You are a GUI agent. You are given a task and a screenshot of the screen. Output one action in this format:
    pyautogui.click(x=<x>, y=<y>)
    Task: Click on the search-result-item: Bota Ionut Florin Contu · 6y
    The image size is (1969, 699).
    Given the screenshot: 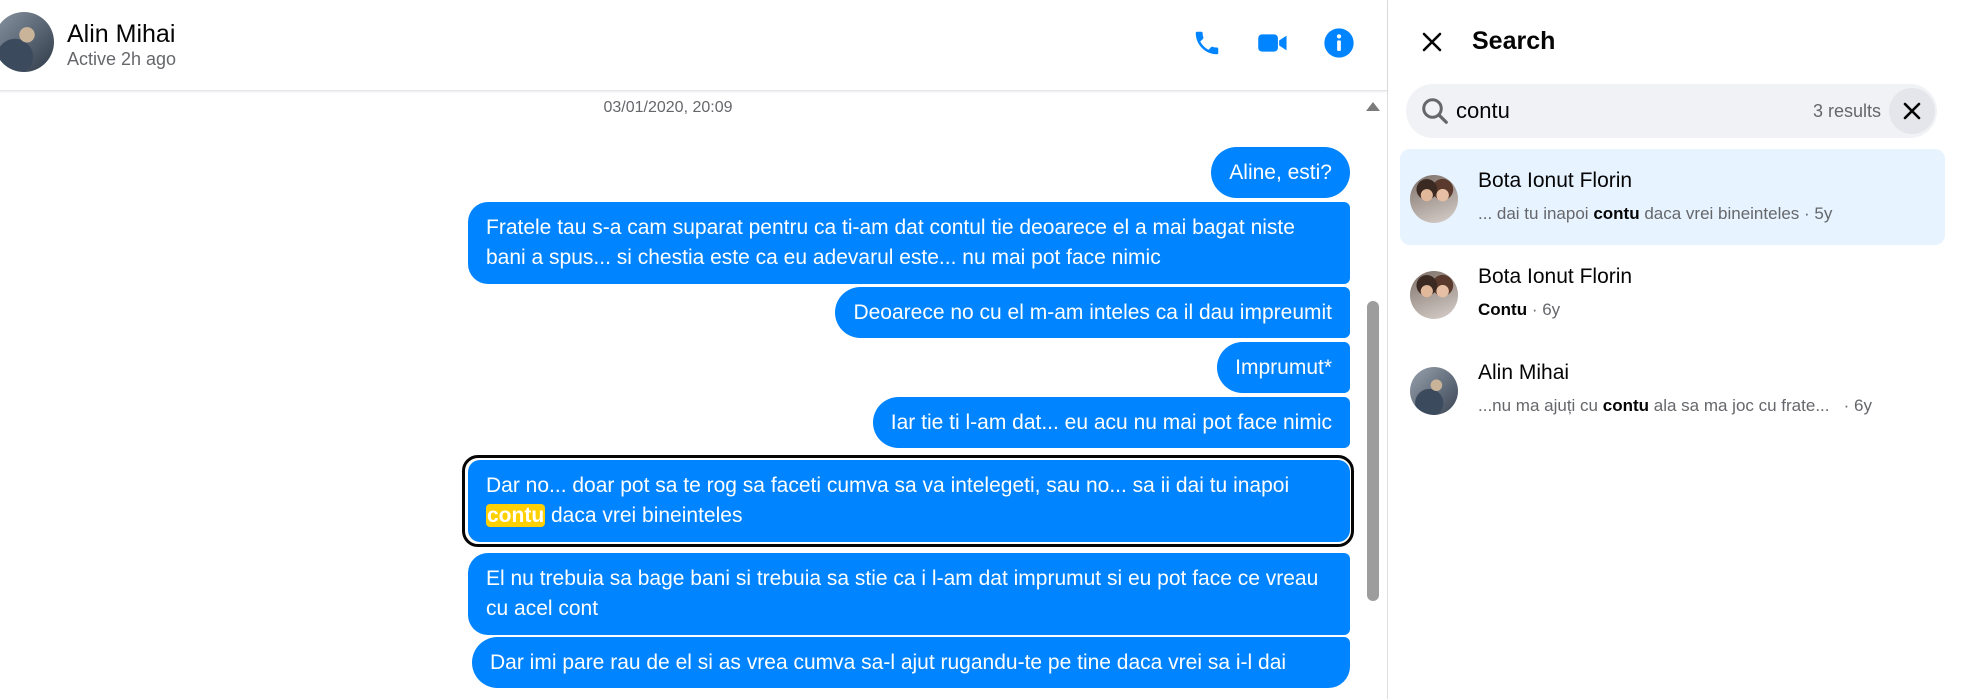 What is the action you would take?
    pyautogui.click(x=1672, y=293)
    